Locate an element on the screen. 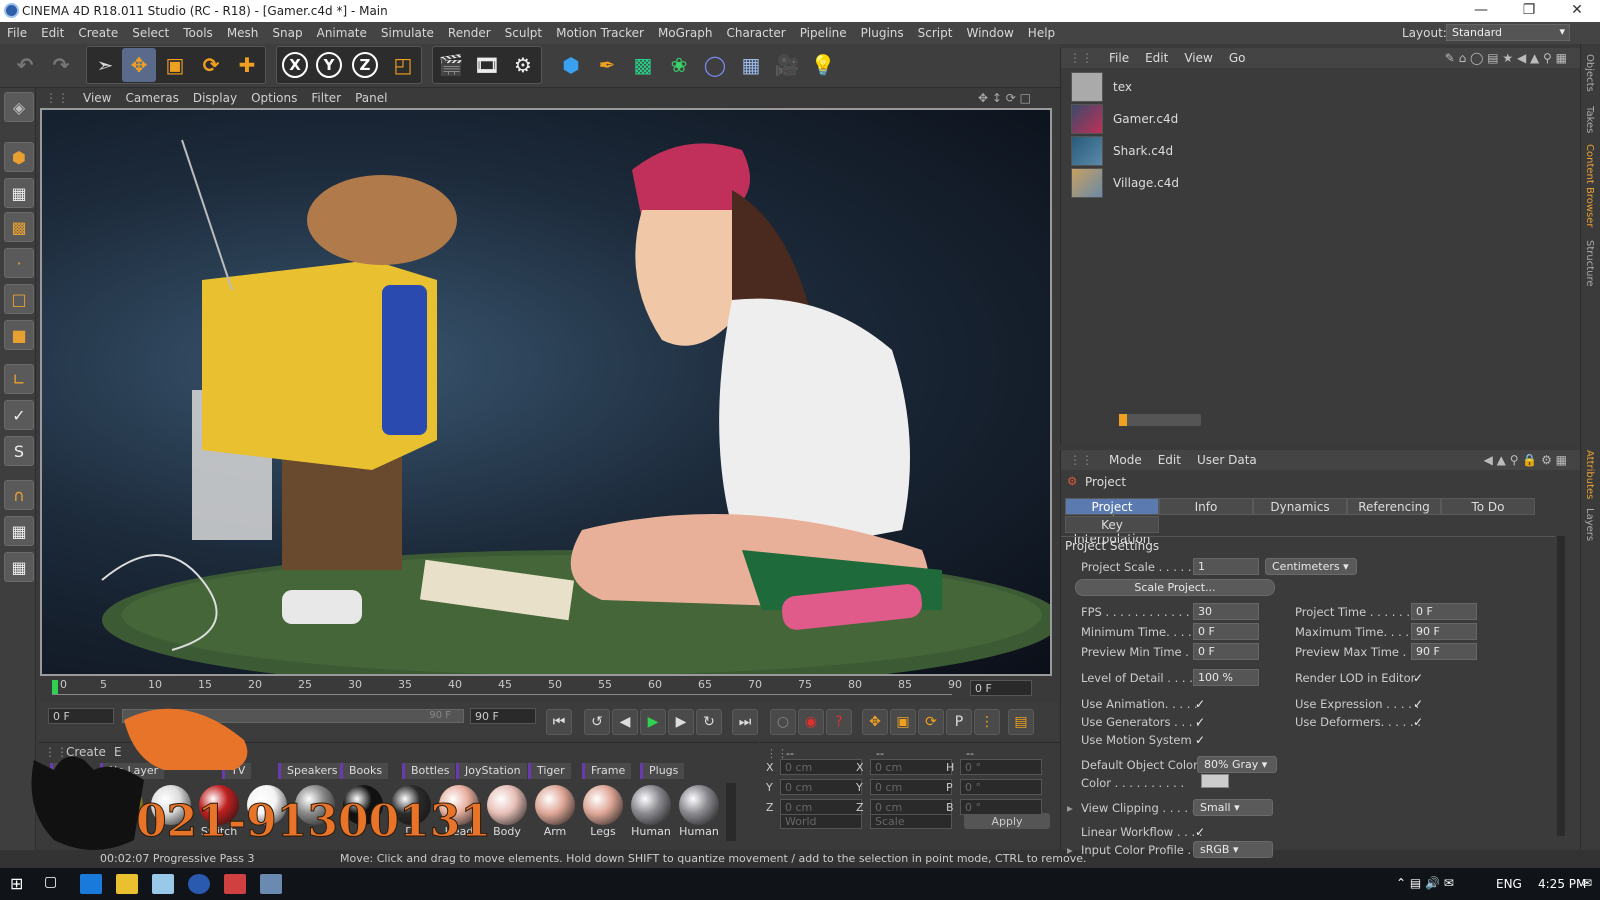  app2-taskbar-icon is located at coordinates (271, 884).